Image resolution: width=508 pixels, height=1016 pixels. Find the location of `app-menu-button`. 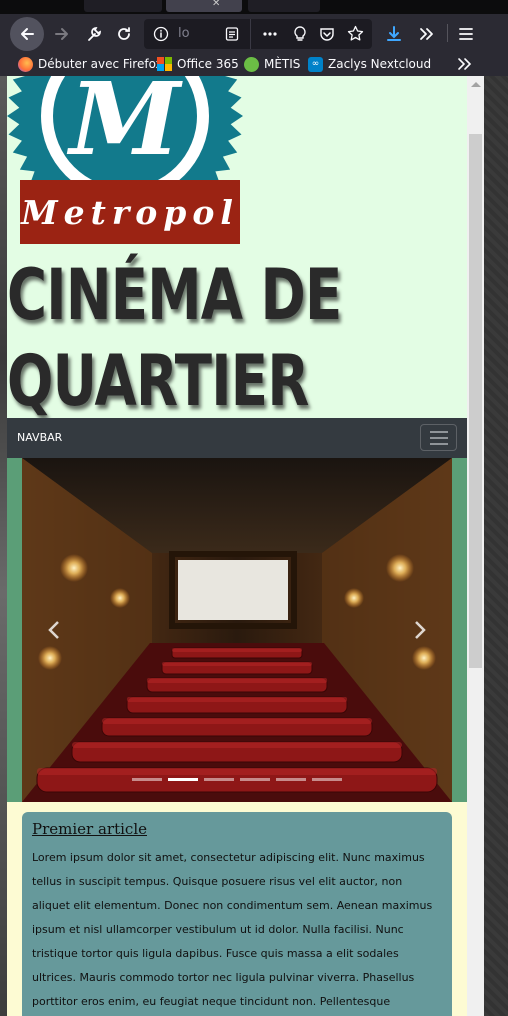

app-menu-button is located at coordinates (466, 34).